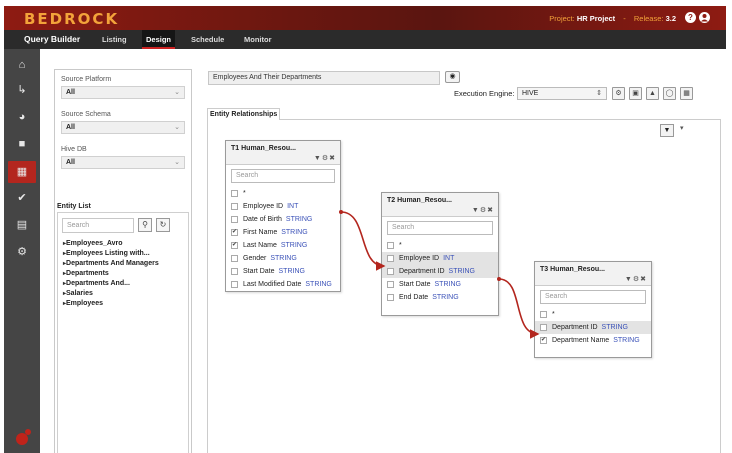 The width and height of the screenshot is (732, 453). I want to click on tab-listing: Listing, so click(114, 39).